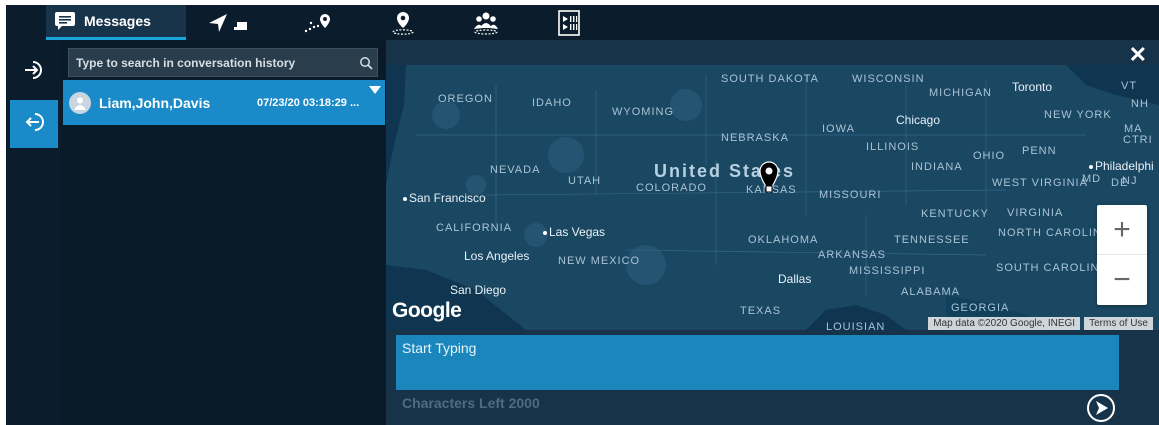  I want to click on media-panel-icon, so click(569, 22).